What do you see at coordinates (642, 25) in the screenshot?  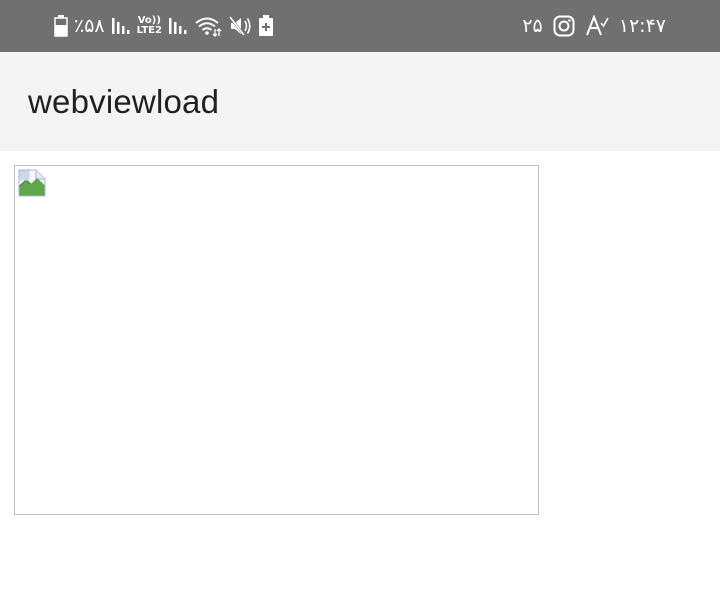 I see `clock: ۱۲:۴۷` at bounding box center [642, 25].